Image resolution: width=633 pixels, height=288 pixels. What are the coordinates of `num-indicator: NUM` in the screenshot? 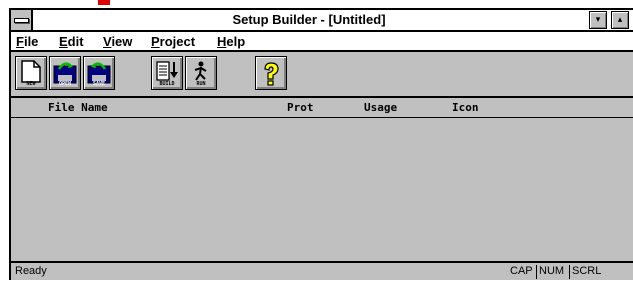 It's located at (552, 271).